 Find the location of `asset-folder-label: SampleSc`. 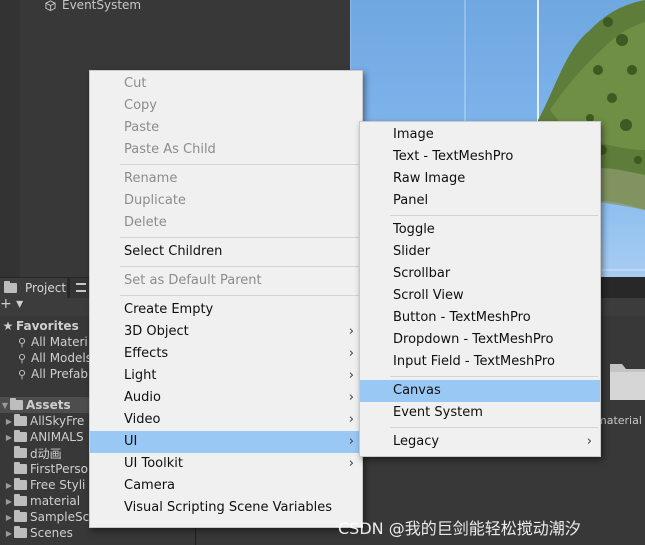

asset-folder-label: SampleSc is located at coordinates (60, 517).